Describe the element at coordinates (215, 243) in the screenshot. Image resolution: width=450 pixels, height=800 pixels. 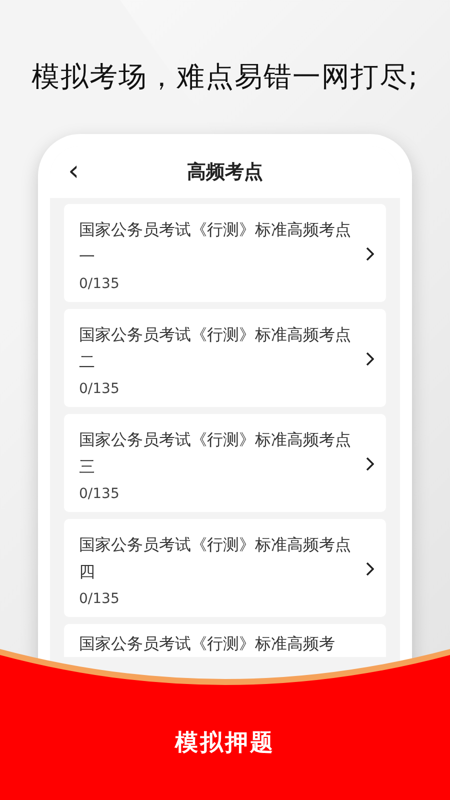
I see `topic-title: 国家公务员考试《行测》标准高频考点一` at that location.